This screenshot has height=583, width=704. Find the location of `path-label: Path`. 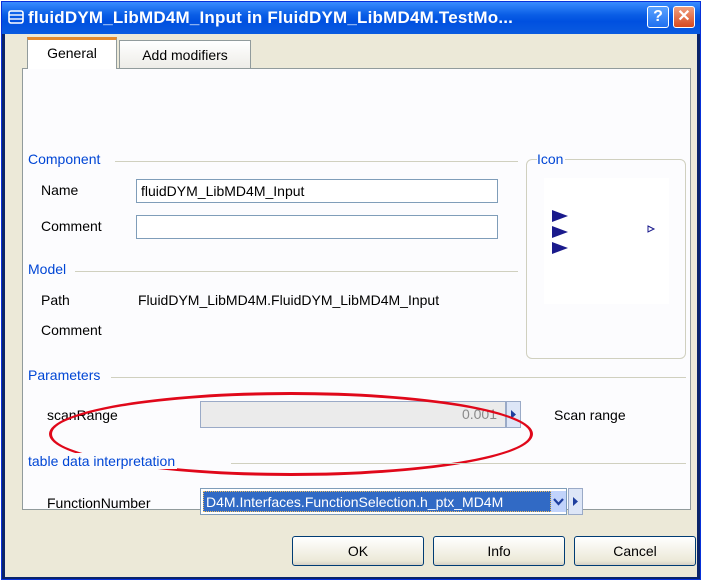

path-label: Path is located at coordinates (55, 300).